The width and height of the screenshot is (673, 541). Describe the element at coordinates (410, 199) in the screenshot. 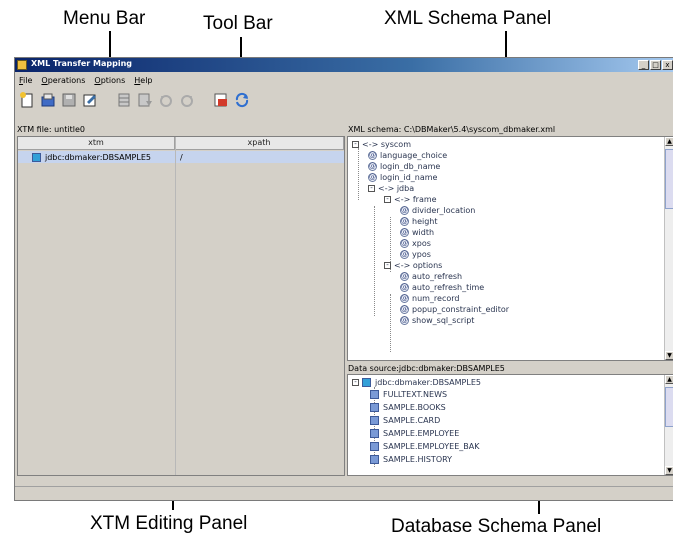

I see `tree-node: - <-> frame` at that location.